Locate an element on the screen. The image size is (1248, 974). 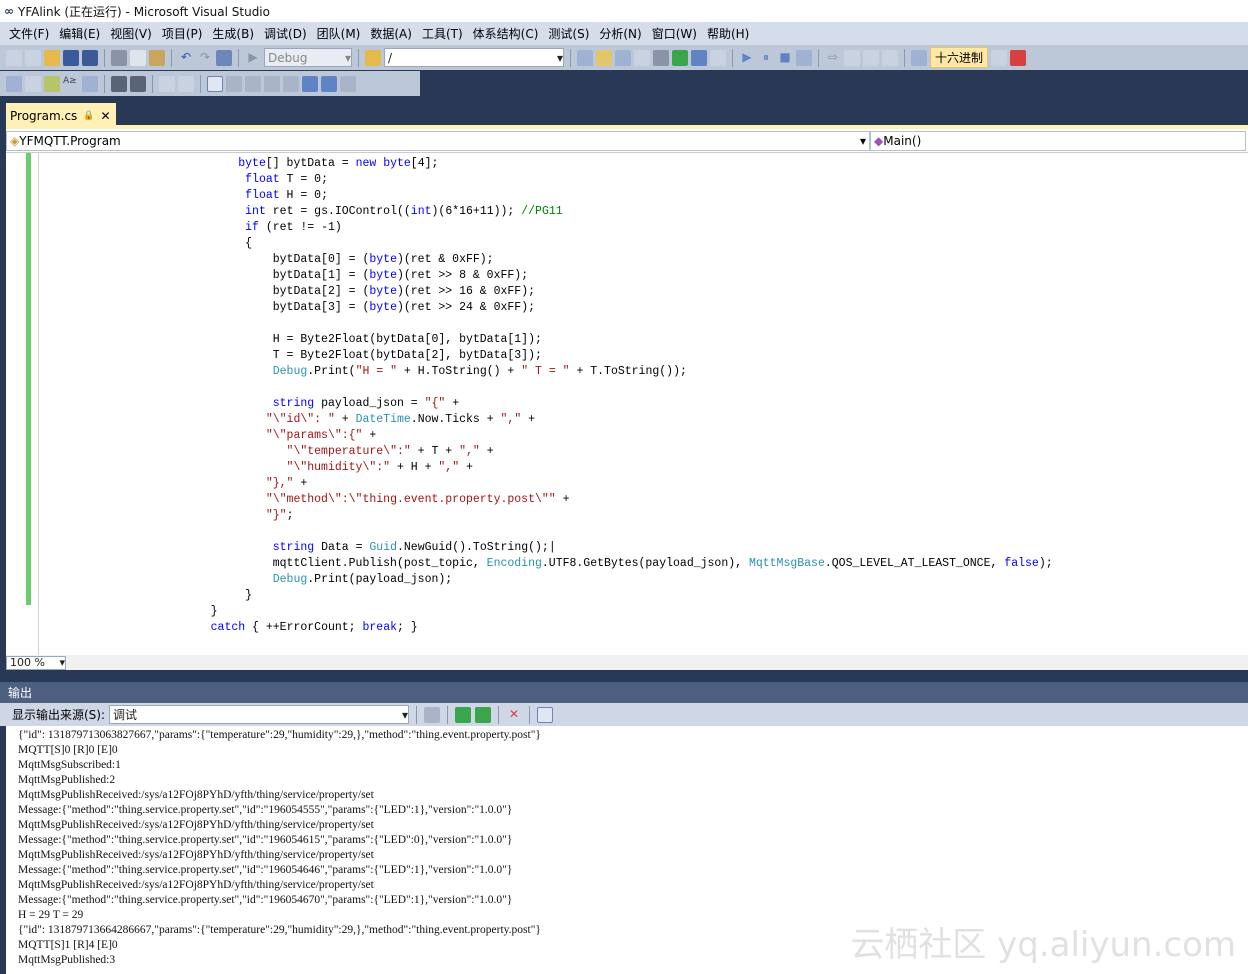
word-complete-icon: A≥ is located at coordinates (71, 84).